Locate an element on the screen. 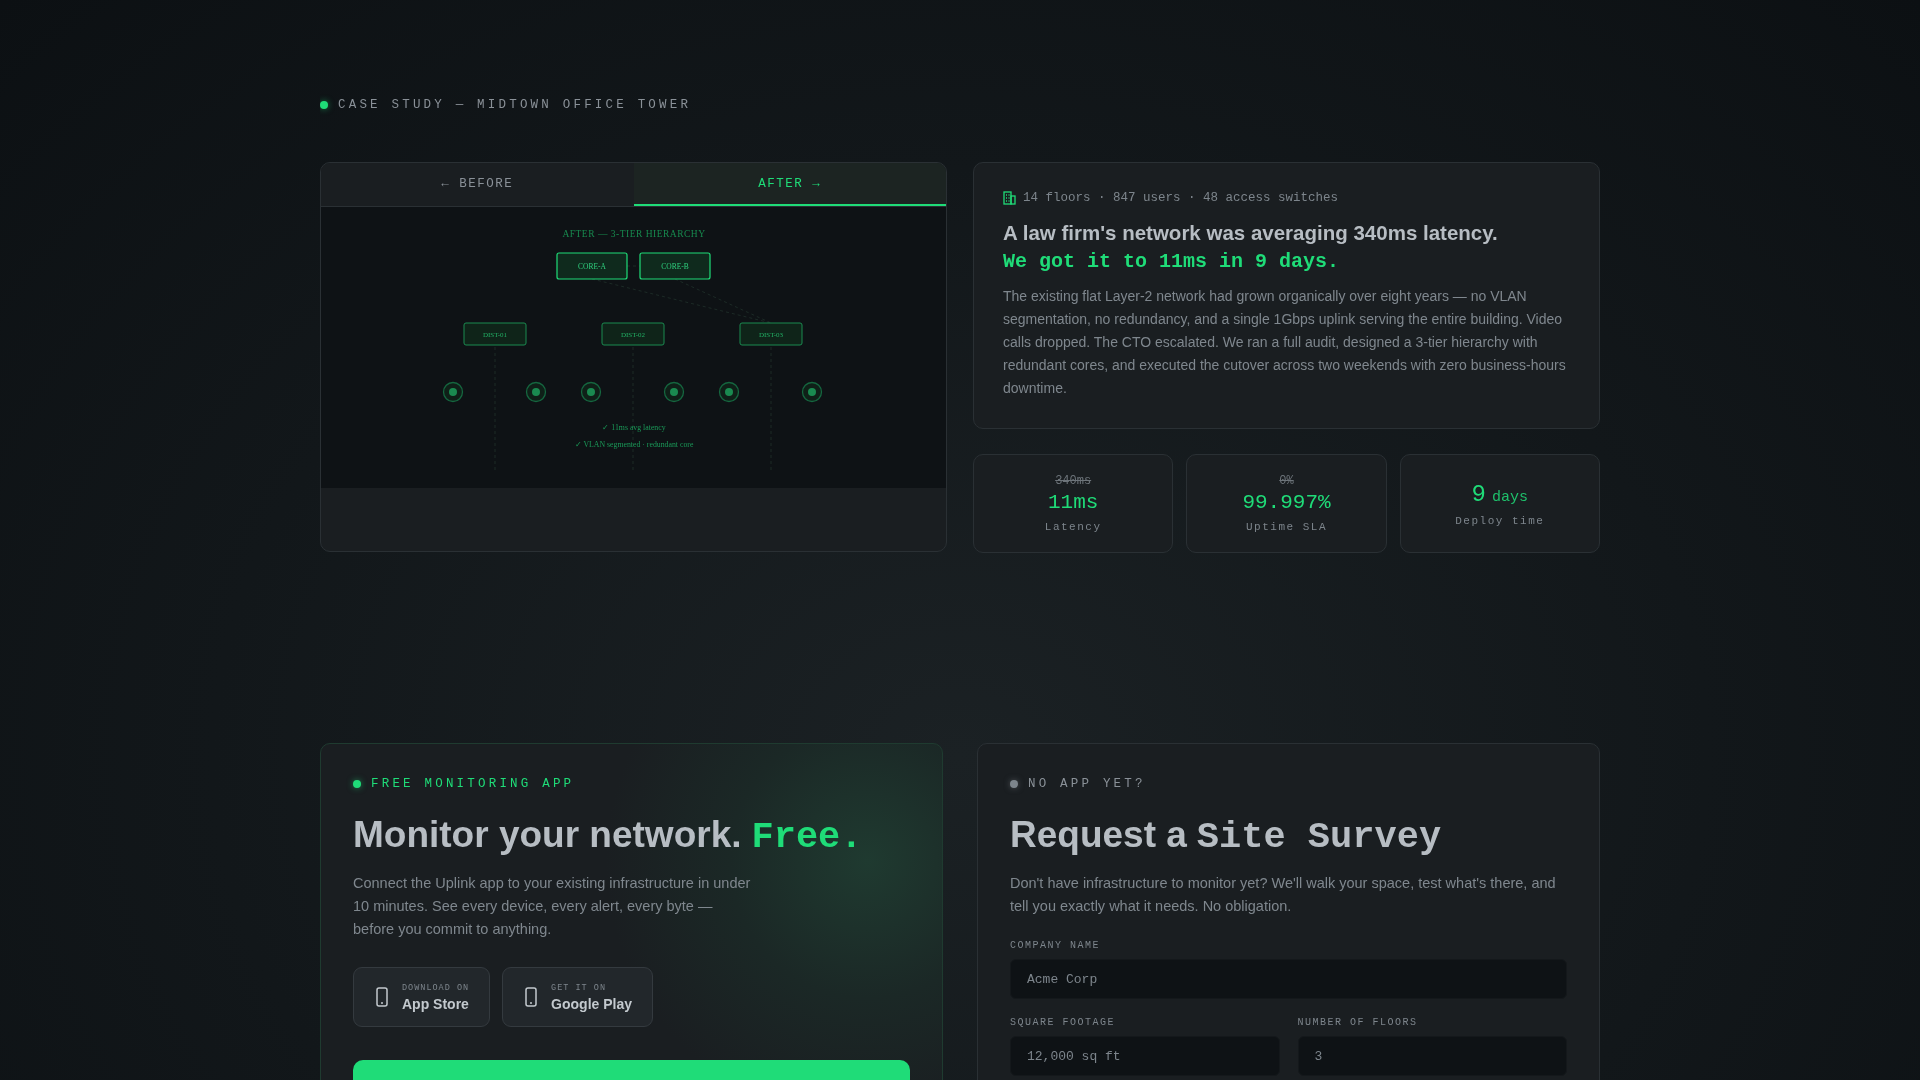 Image resolution: width=1920 pixels, height=1080 pixels. field-label: NUMBER OF FLOORS is located at coordinates (1358, 1022).